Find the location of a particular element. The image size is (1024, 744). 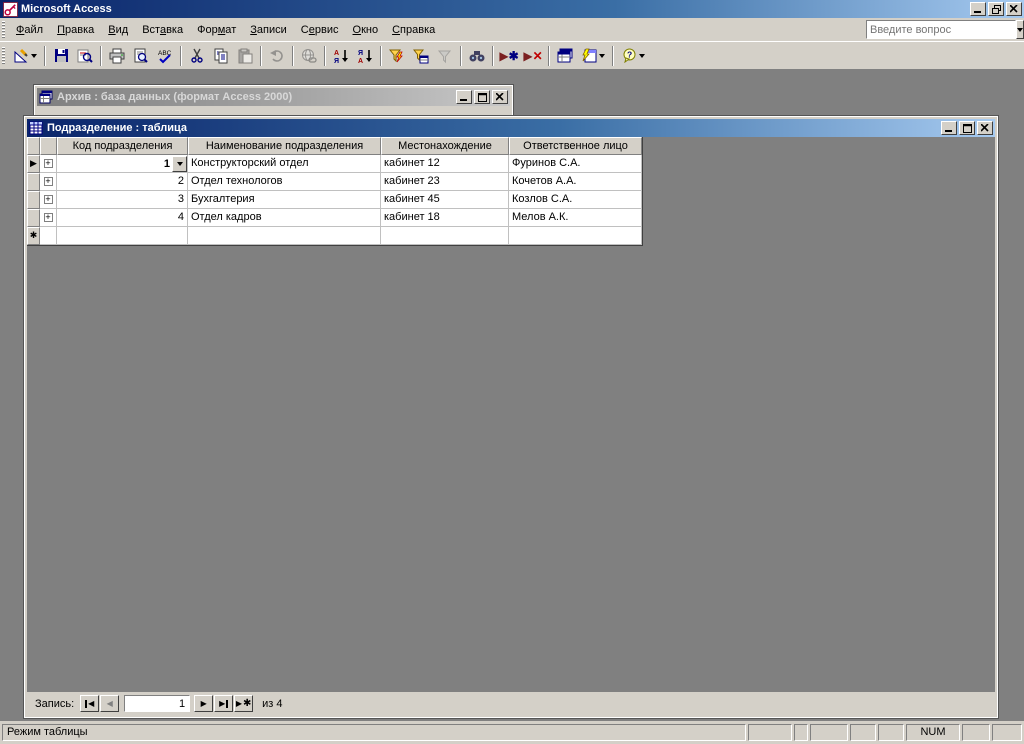

current-record-input is located at coordinates (157, 703).